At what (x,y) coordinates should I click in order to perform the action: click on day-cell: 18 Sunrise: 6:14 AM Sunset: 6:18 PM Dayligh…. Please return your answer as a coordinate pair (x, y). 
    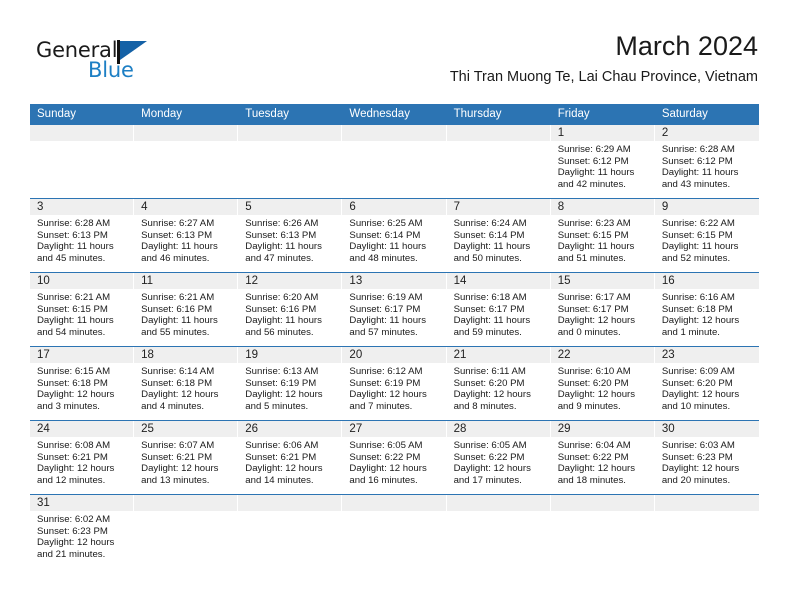
    Looking at the image, I should click on (186, 383).